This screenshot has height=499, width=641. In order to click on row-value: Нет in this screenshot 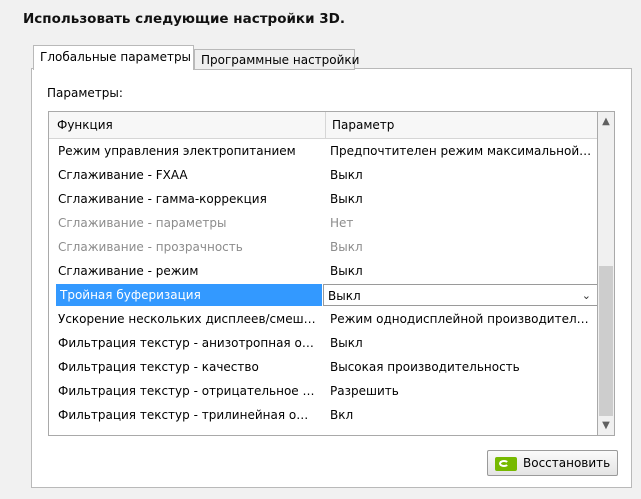, I will do `click(342, 223)`.